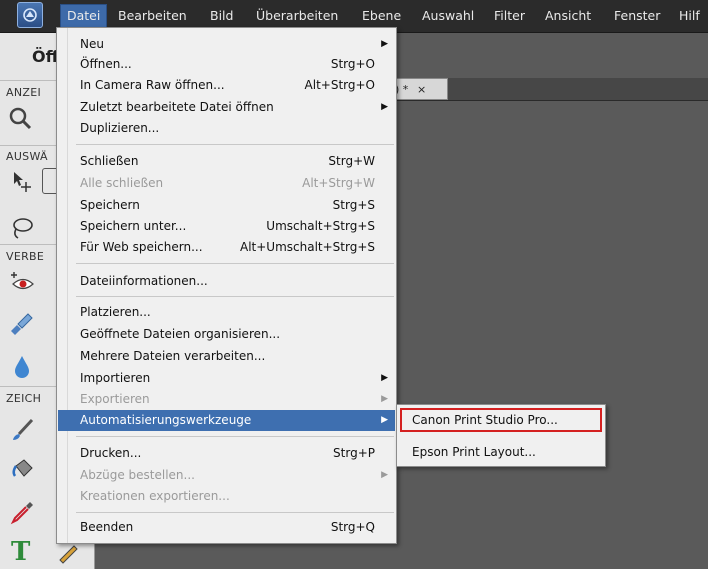  Describe the element at coordinates (22, 512) in the screenshot. I see `eyedropper-tool-icon` at that location.